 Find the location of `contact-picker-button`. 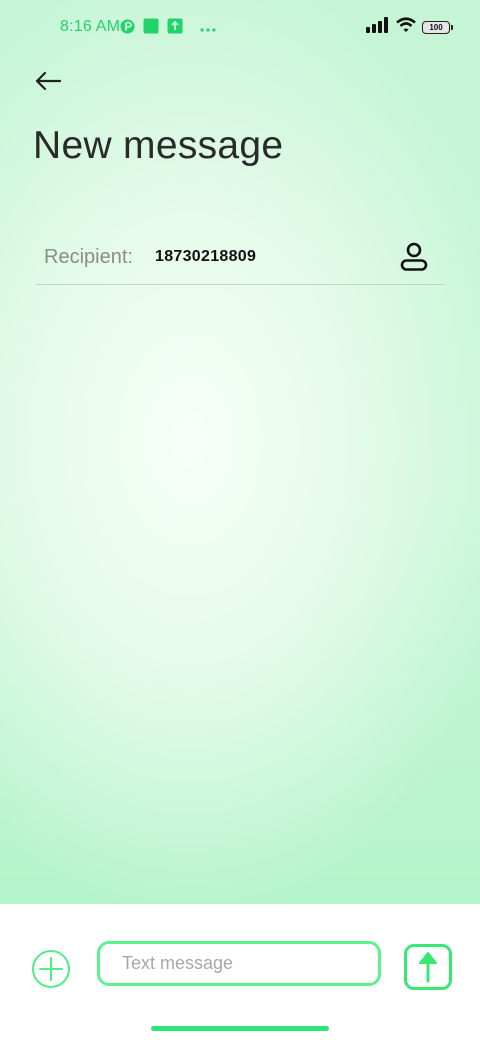

contact-picker-button is located at coordinates (414, 257).